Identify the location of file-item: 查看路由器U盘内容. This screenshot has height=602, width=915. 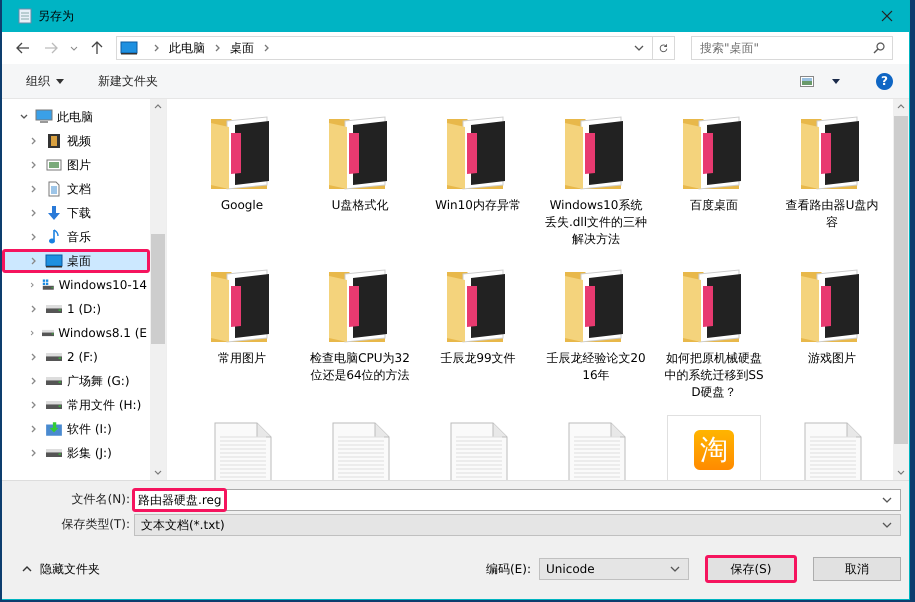
(832, 189).